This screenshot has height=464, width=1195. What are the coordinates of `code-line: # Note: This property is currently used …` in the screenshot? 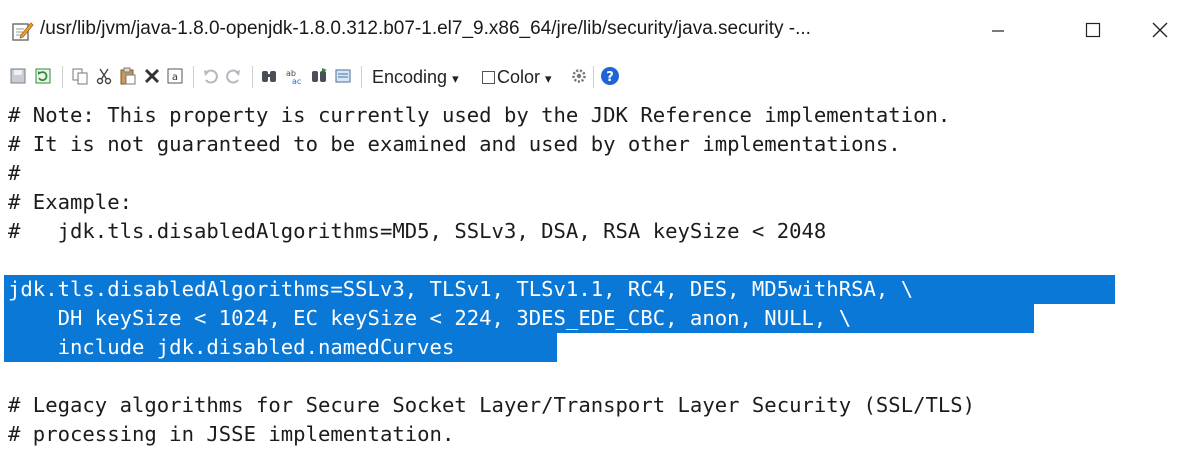 It's located at (479, 115).